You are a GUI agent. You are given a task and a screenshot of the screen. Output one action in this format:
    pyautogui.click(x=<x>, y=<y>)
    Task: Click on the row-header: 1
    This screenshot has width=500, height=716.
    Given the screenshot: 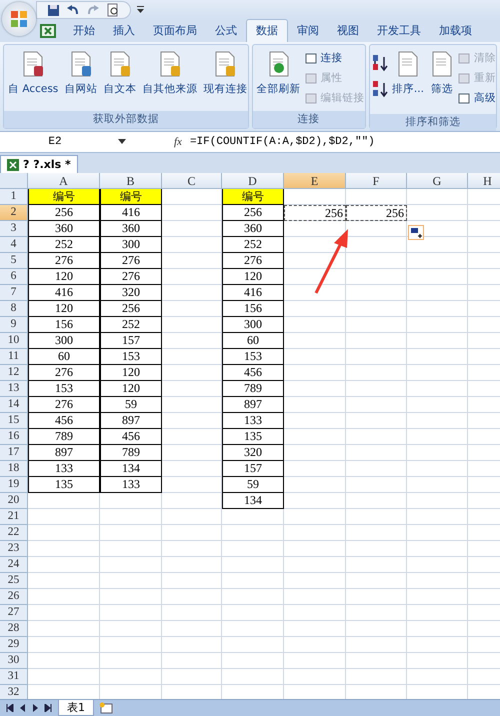 What is the action you would take?
    pyautogui.click(x=14, y=197)
    